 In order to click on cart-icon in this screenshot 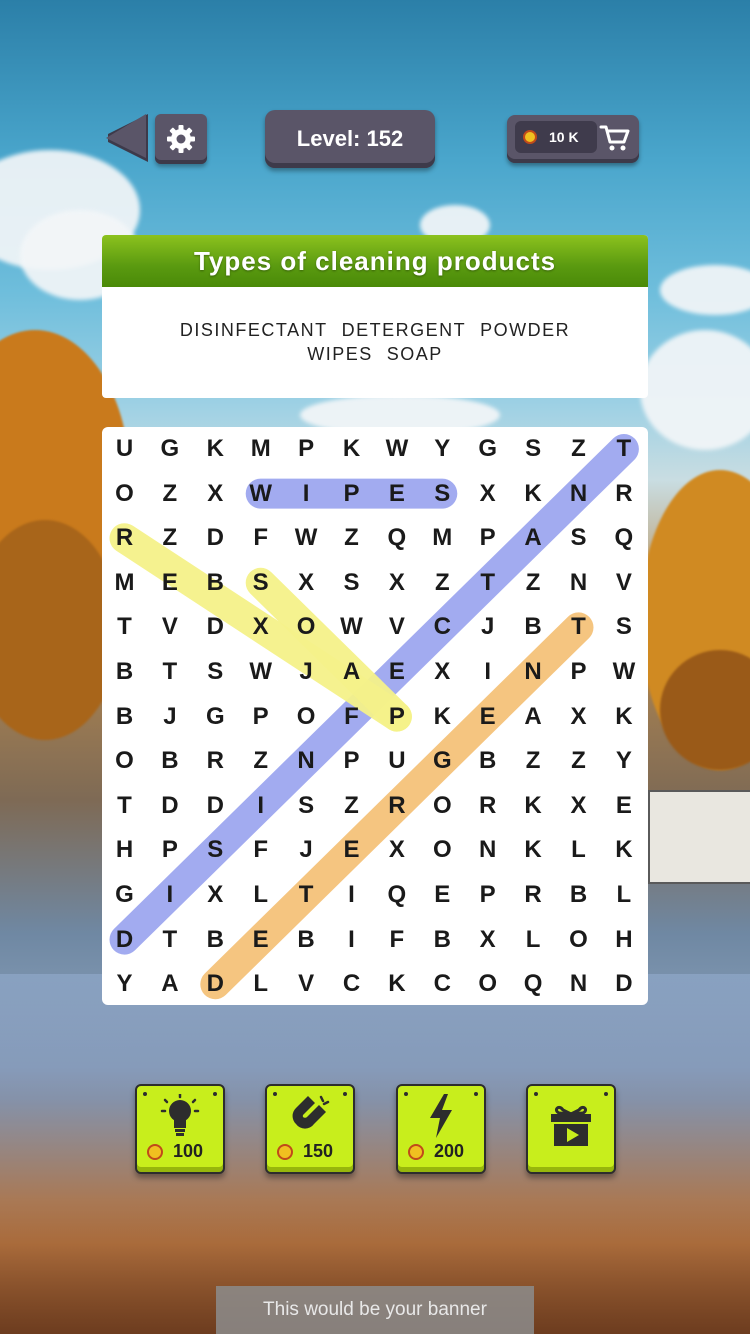, I will do `click(615, 138)`.